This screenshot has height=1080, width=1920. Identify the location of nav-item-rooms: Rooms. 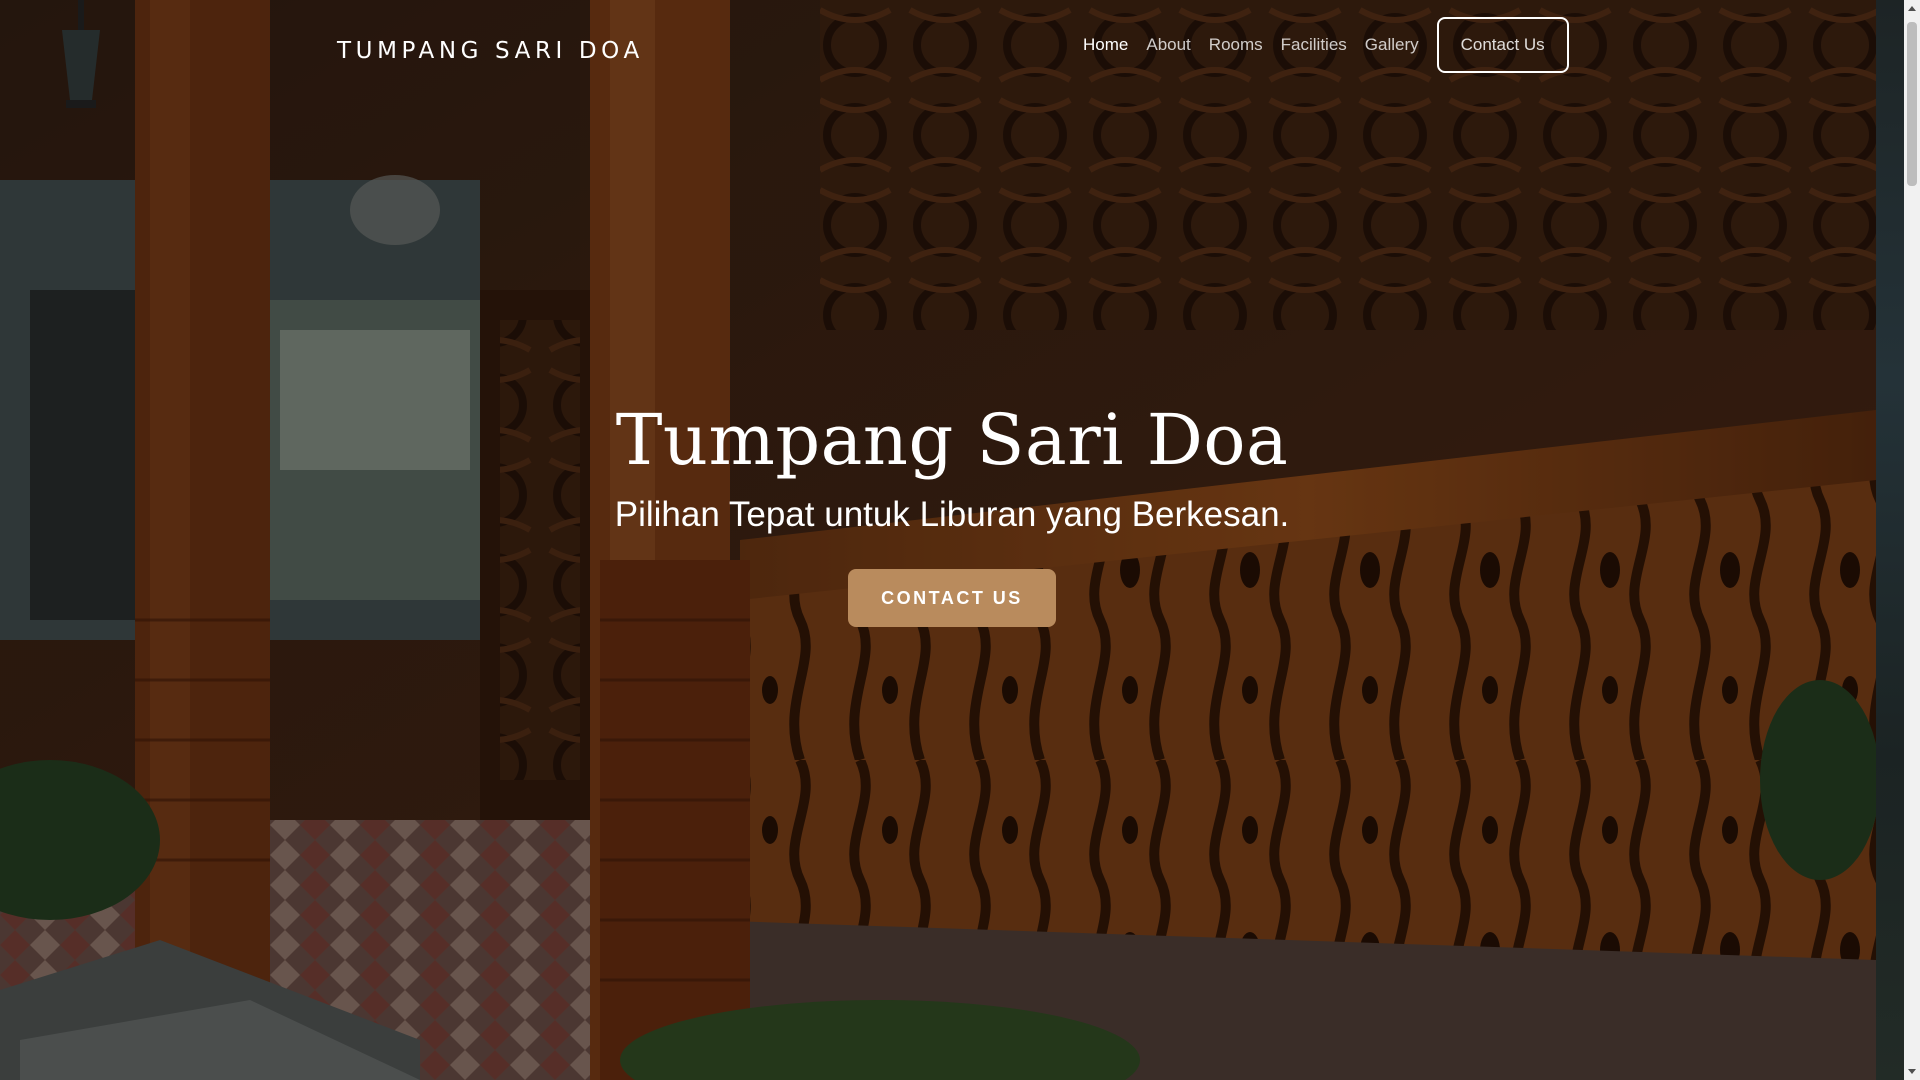
(1236, 45).